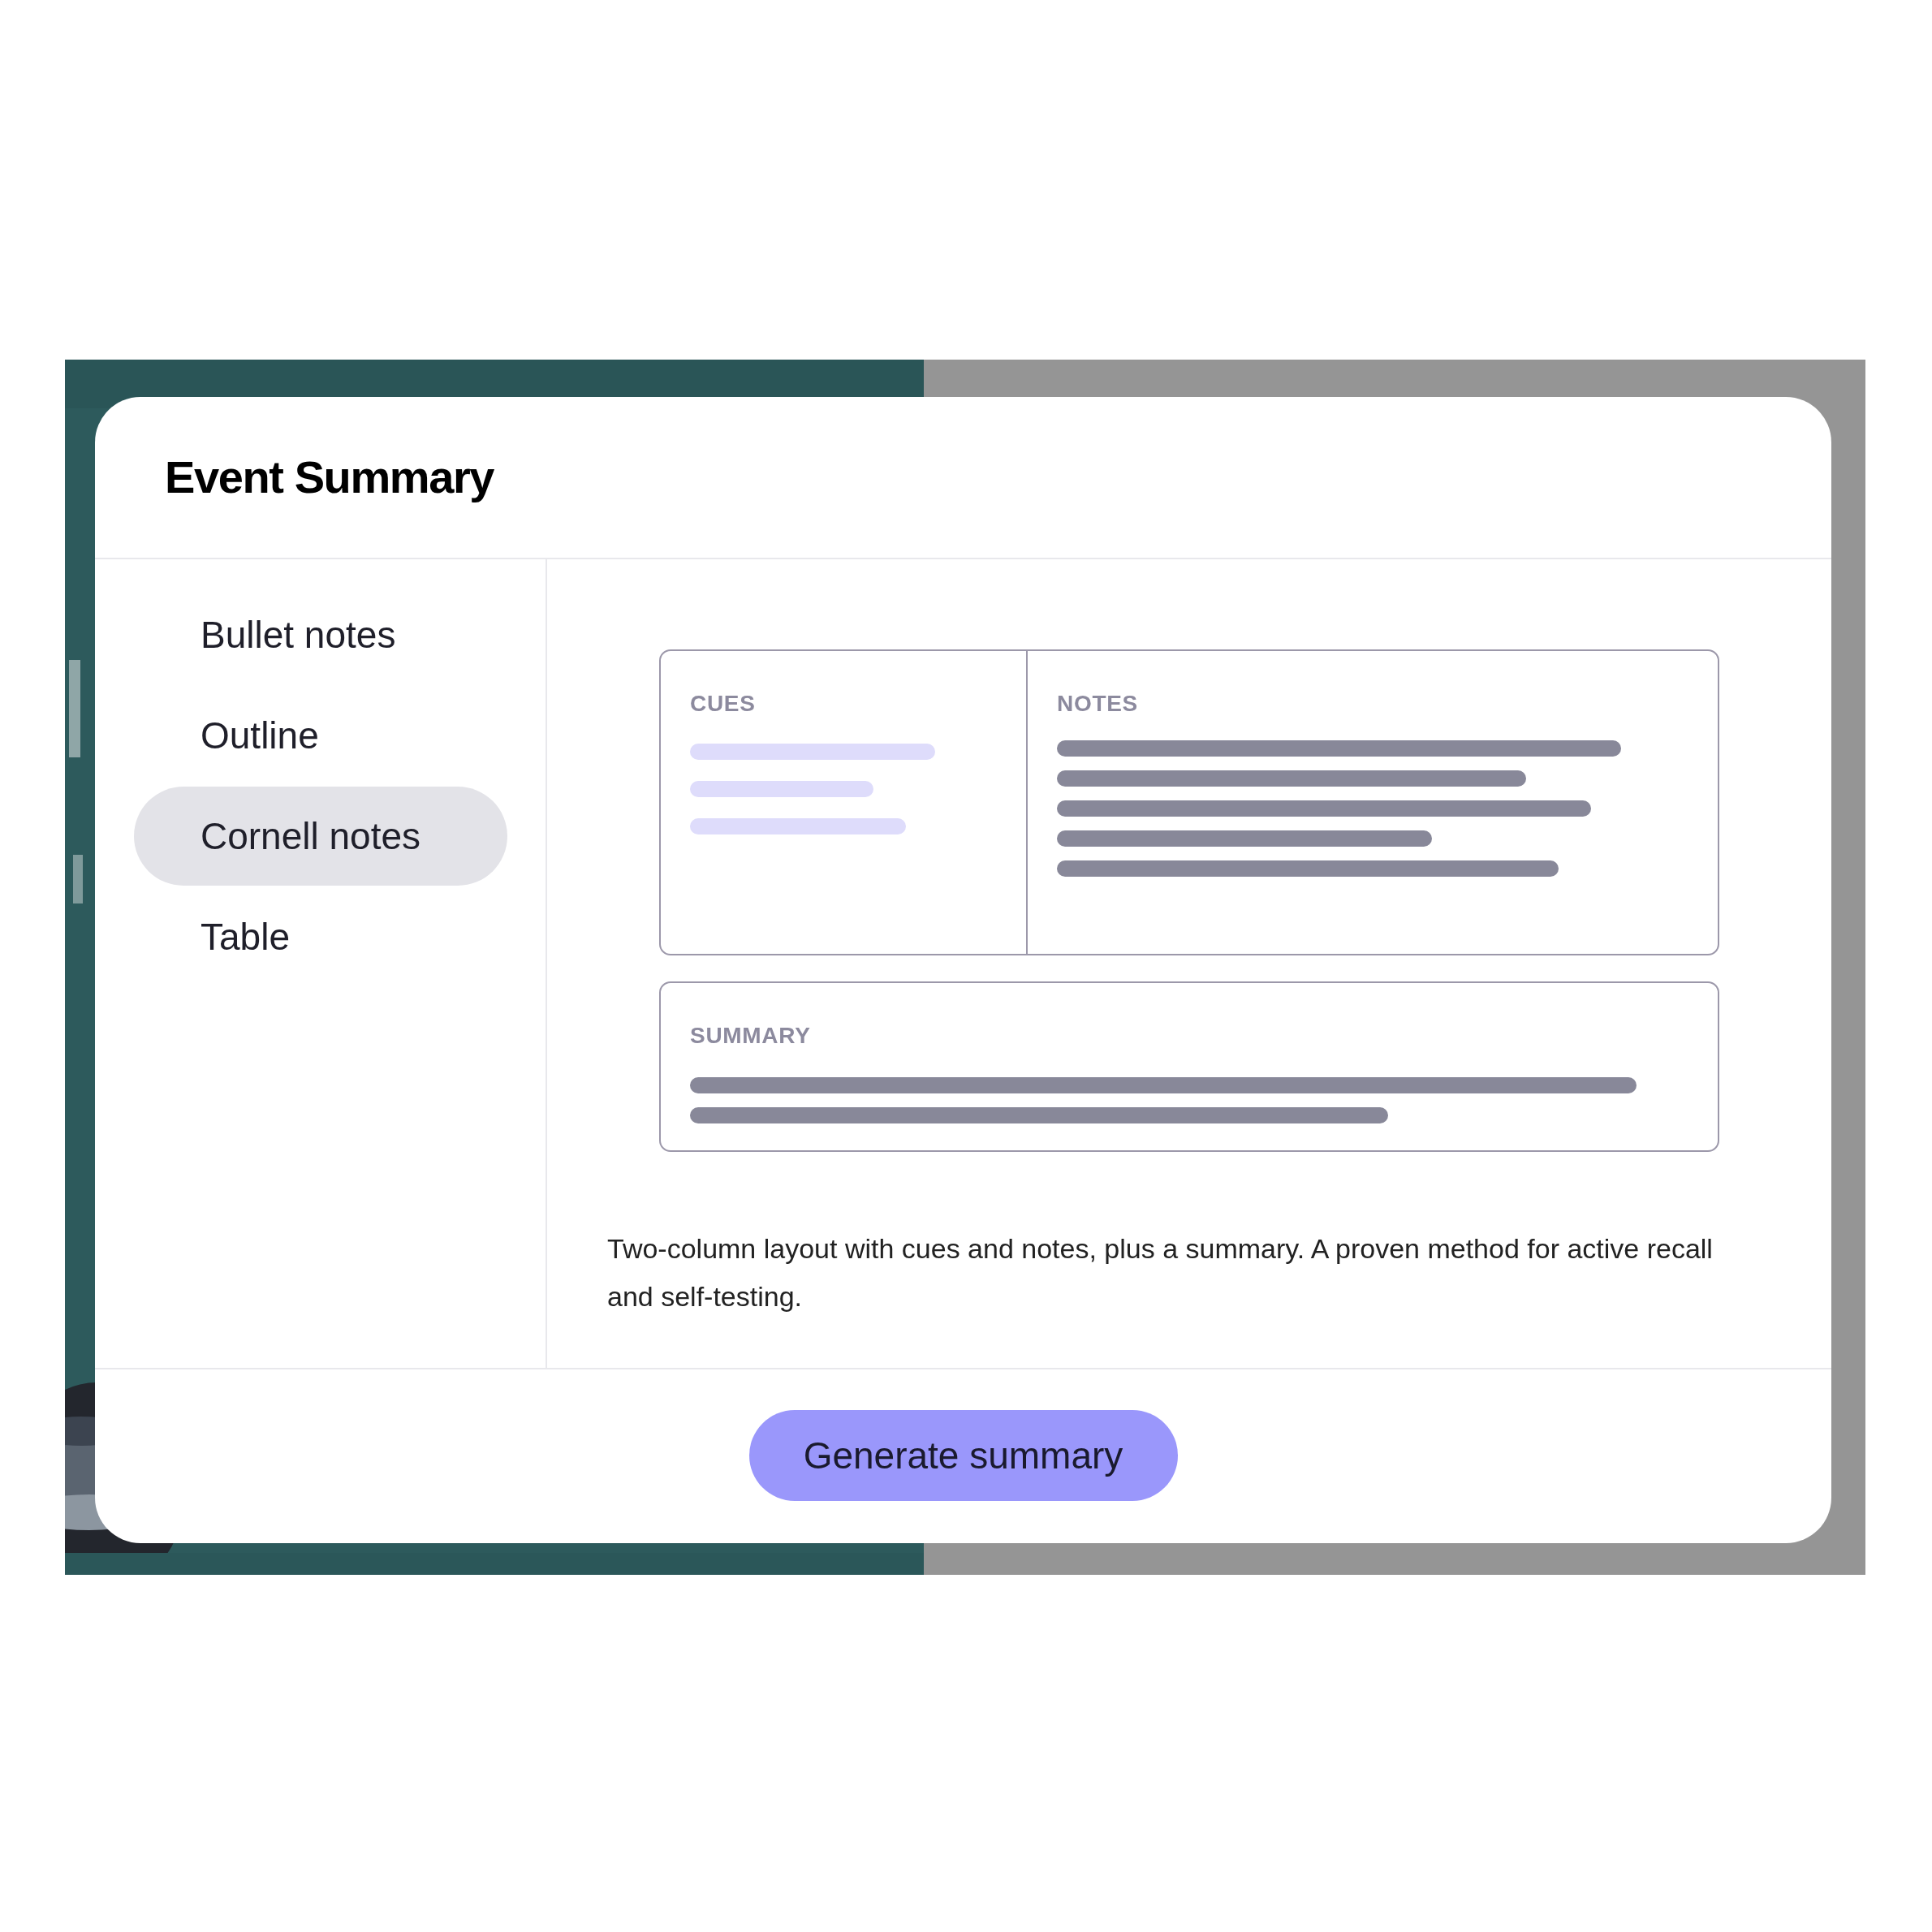 This screenshot has height=1932, width=1932. What do you see at coordinates (963, 1455) in the screenshot?
I see `generate-summary-button: Generate summary` at bounding box center [963, 1455].